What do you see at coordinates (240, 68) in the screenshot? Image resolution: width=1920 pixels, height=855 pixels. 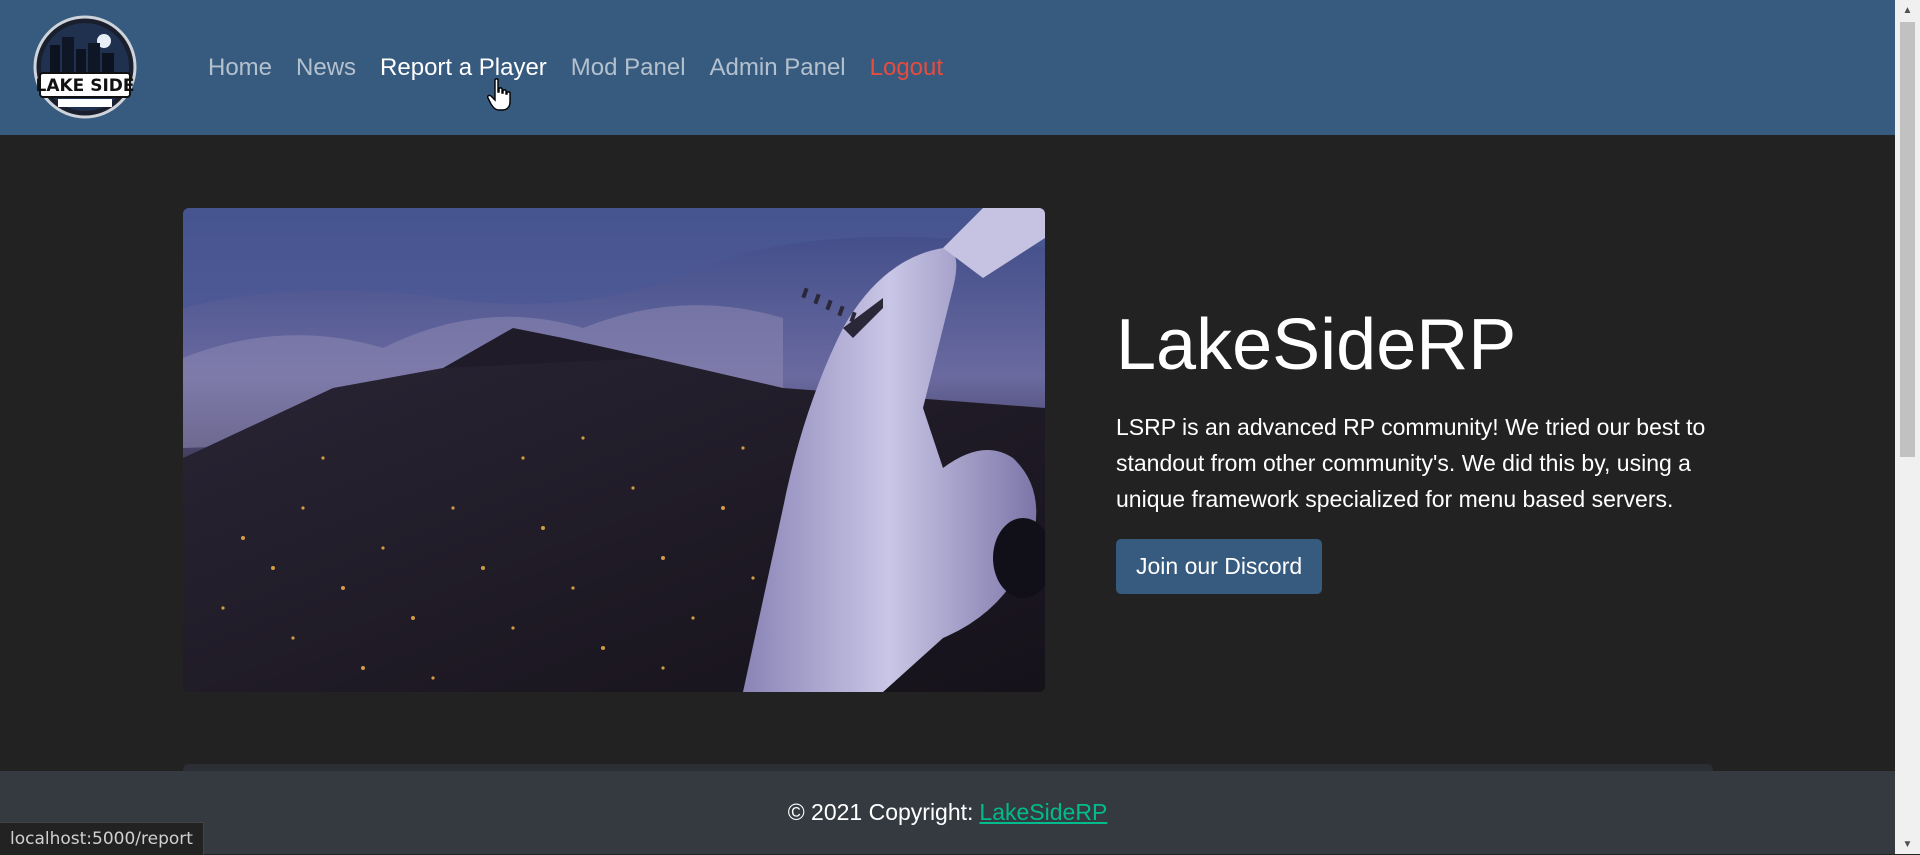 I see `nav-home-link: Home` at bounding box center [240, 68].